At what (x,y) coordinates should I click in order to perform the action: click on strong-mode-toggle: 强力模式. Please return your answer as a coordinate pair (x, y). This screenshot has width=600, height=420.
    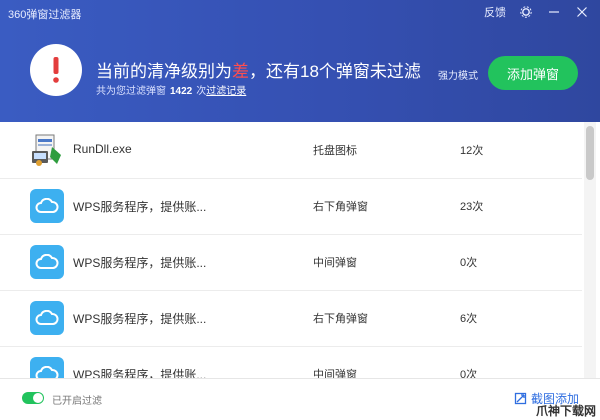
    Looking at the image, I should click on (458, 74).